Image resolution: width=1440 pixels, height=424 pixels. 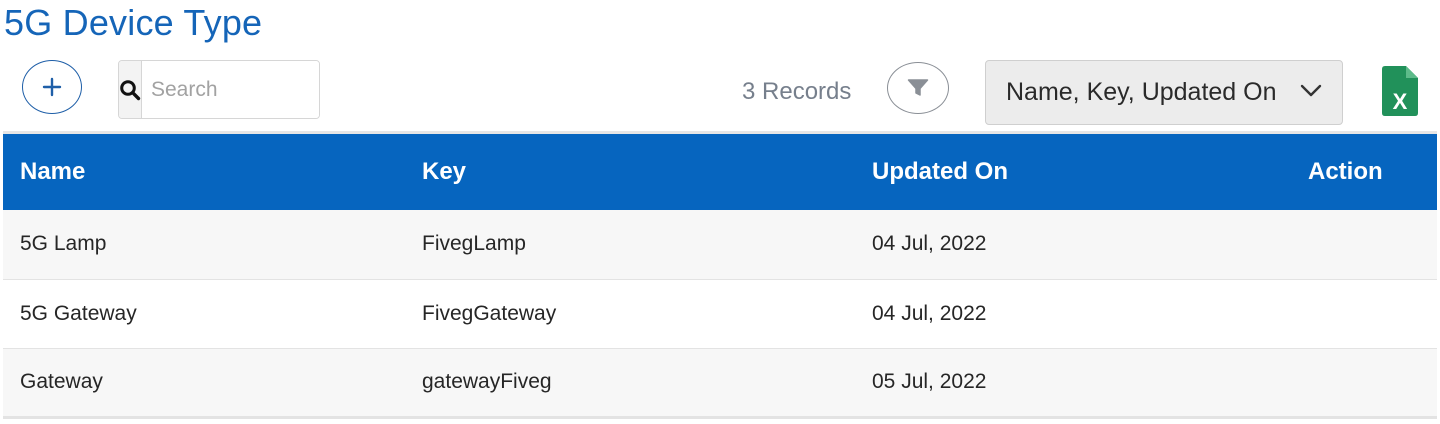 What do you see at coordinates (629, 245) in the screenshot?
I see `cell-key: FivegLamp` at bounding box center [629, 245].